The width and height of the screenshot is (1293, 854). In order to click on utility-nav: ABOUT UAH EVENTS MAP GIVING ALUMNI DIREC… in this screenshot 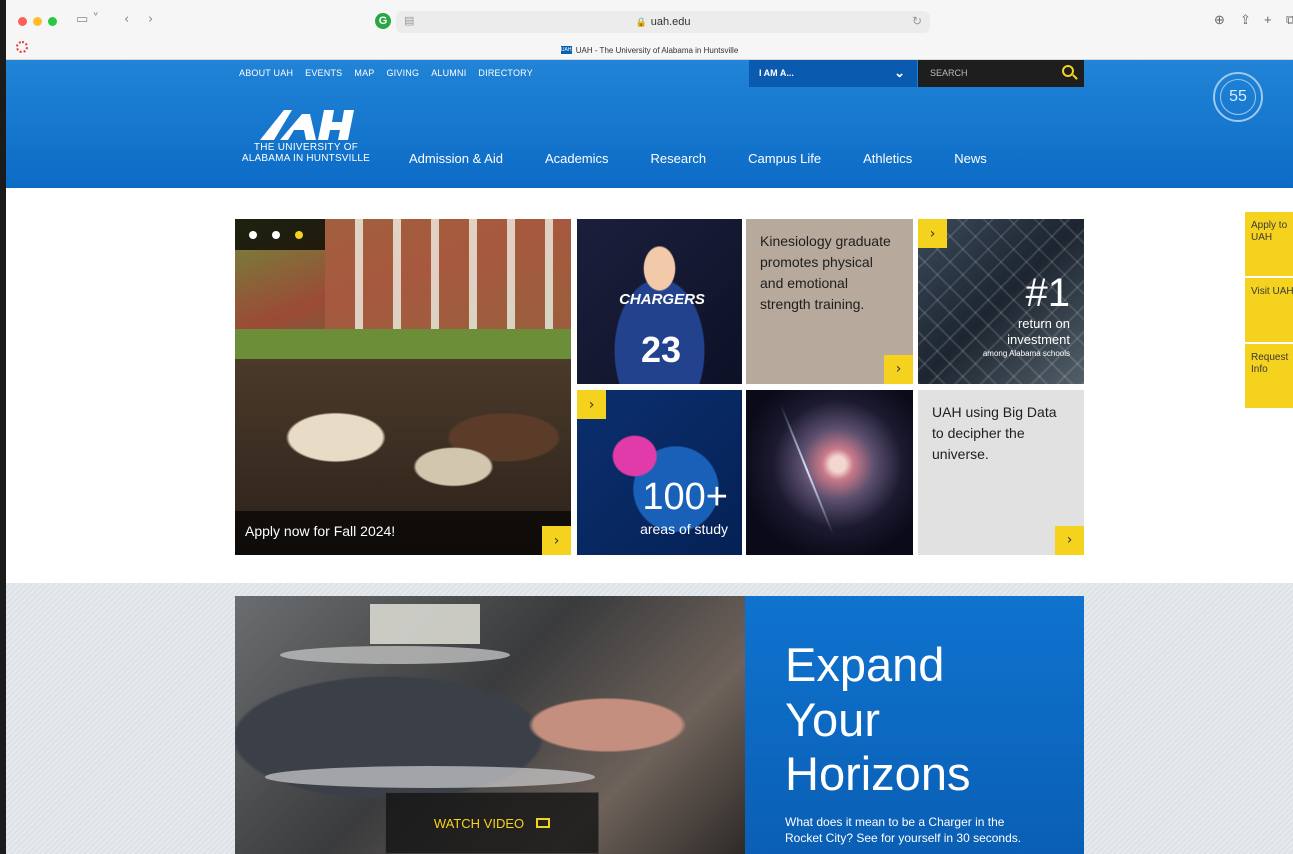, I will do `click(386, 73)`.